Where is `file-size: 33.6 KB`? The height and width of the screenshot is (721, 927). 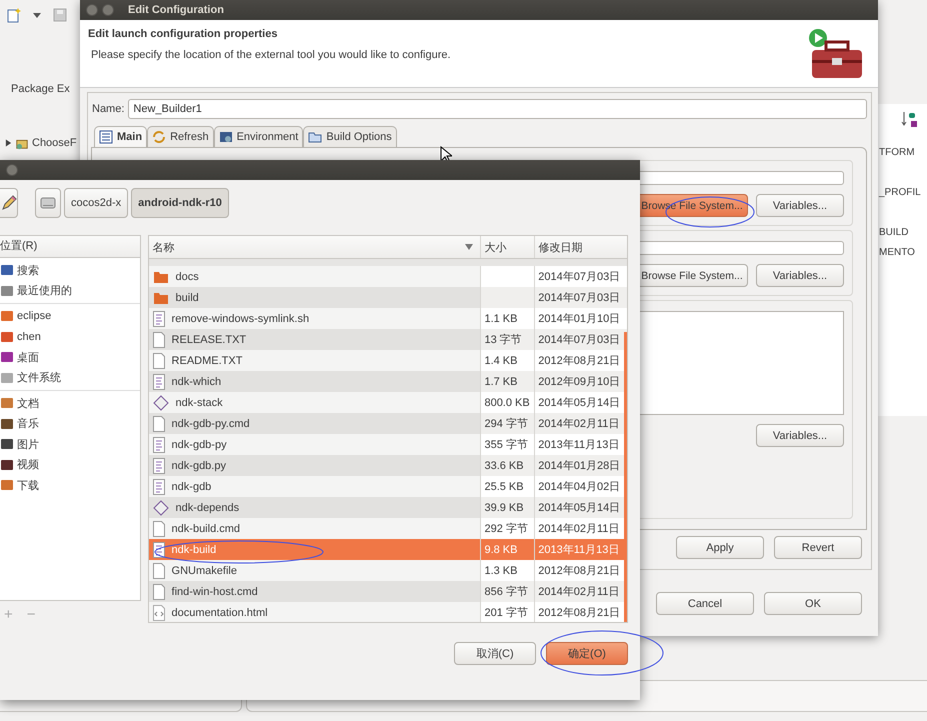 file-size: 33.6 KB is located at coordinates (504, 466).